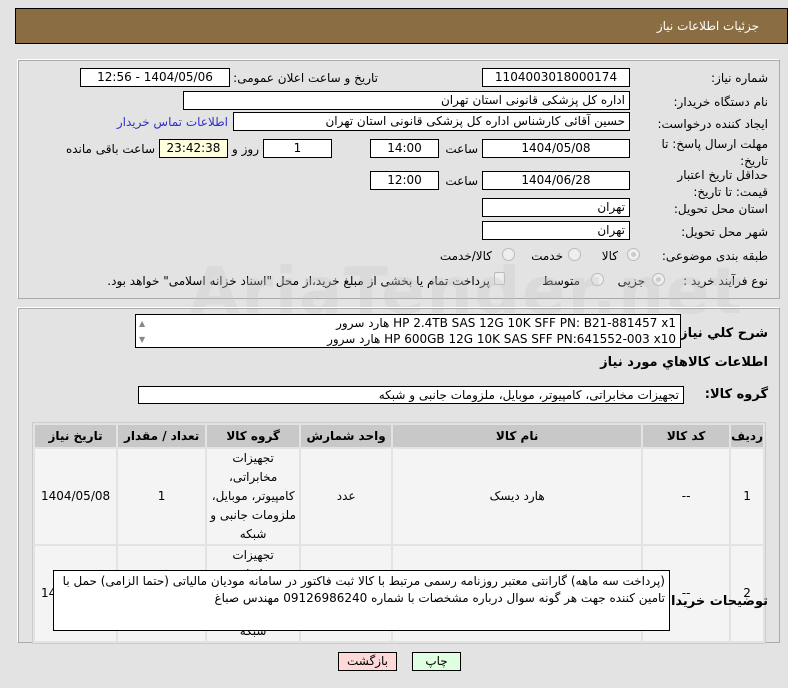 The image size is (788, 688). I want to click on validity-date-field: 1404/06/28, so click(556, 180).